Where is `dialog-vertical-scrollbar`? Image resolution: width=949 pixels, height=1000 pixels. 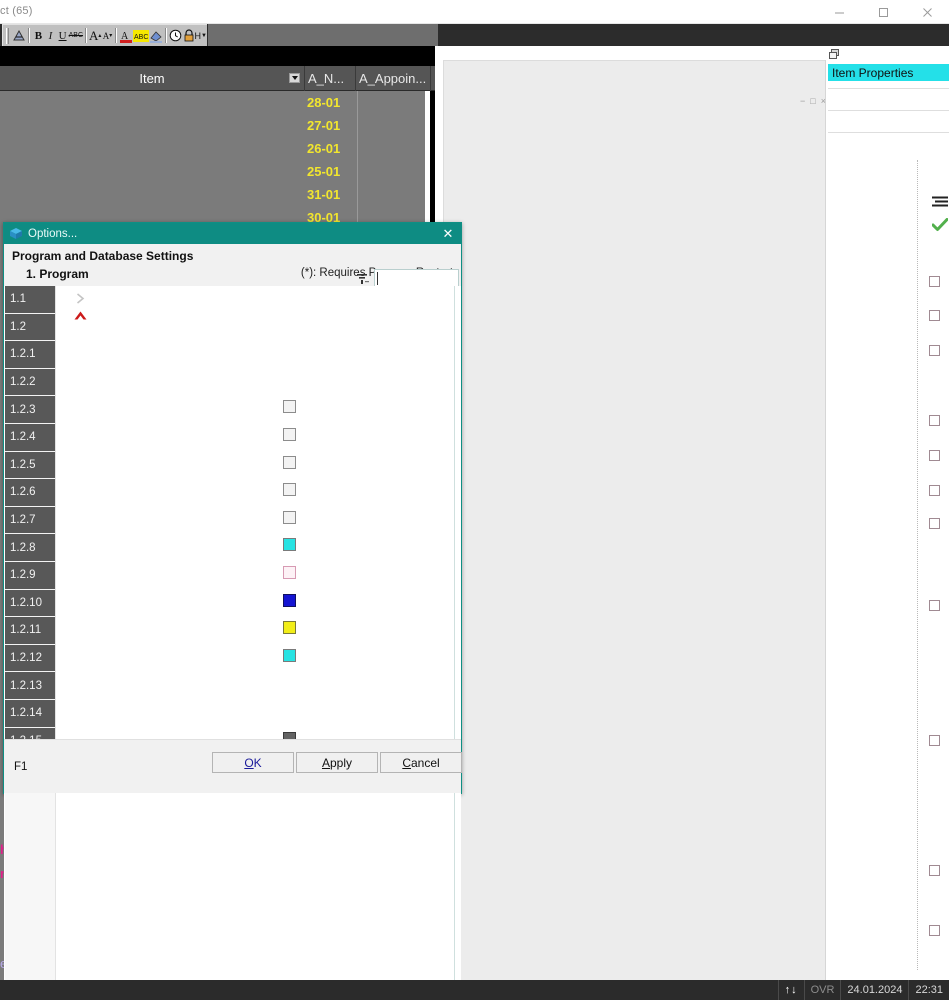 dialog-vertical-scrollbar is located at coordinates (450, 634).